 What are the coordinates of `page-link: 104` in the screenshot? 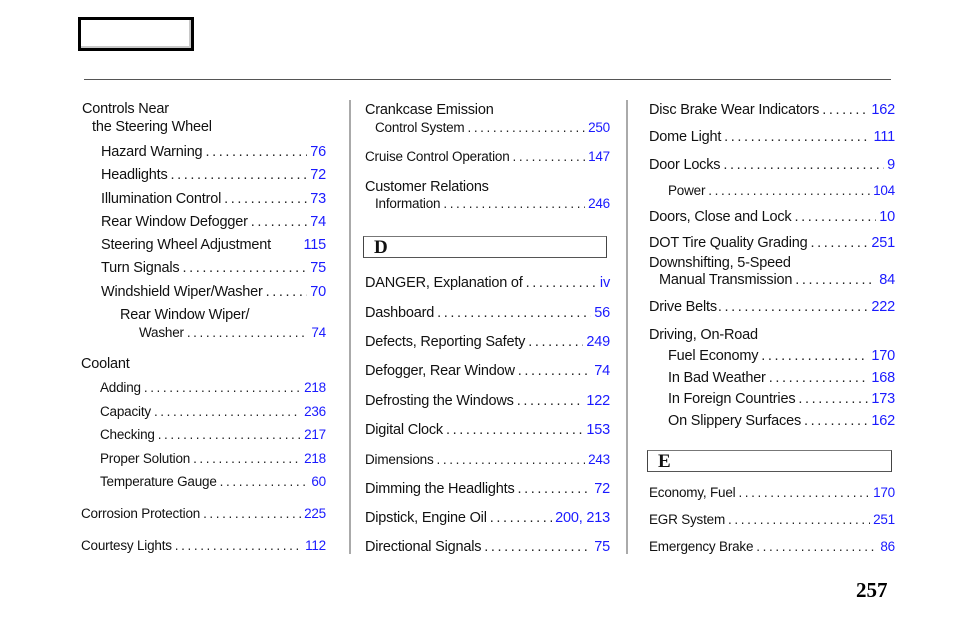 It's located at (884, 190).